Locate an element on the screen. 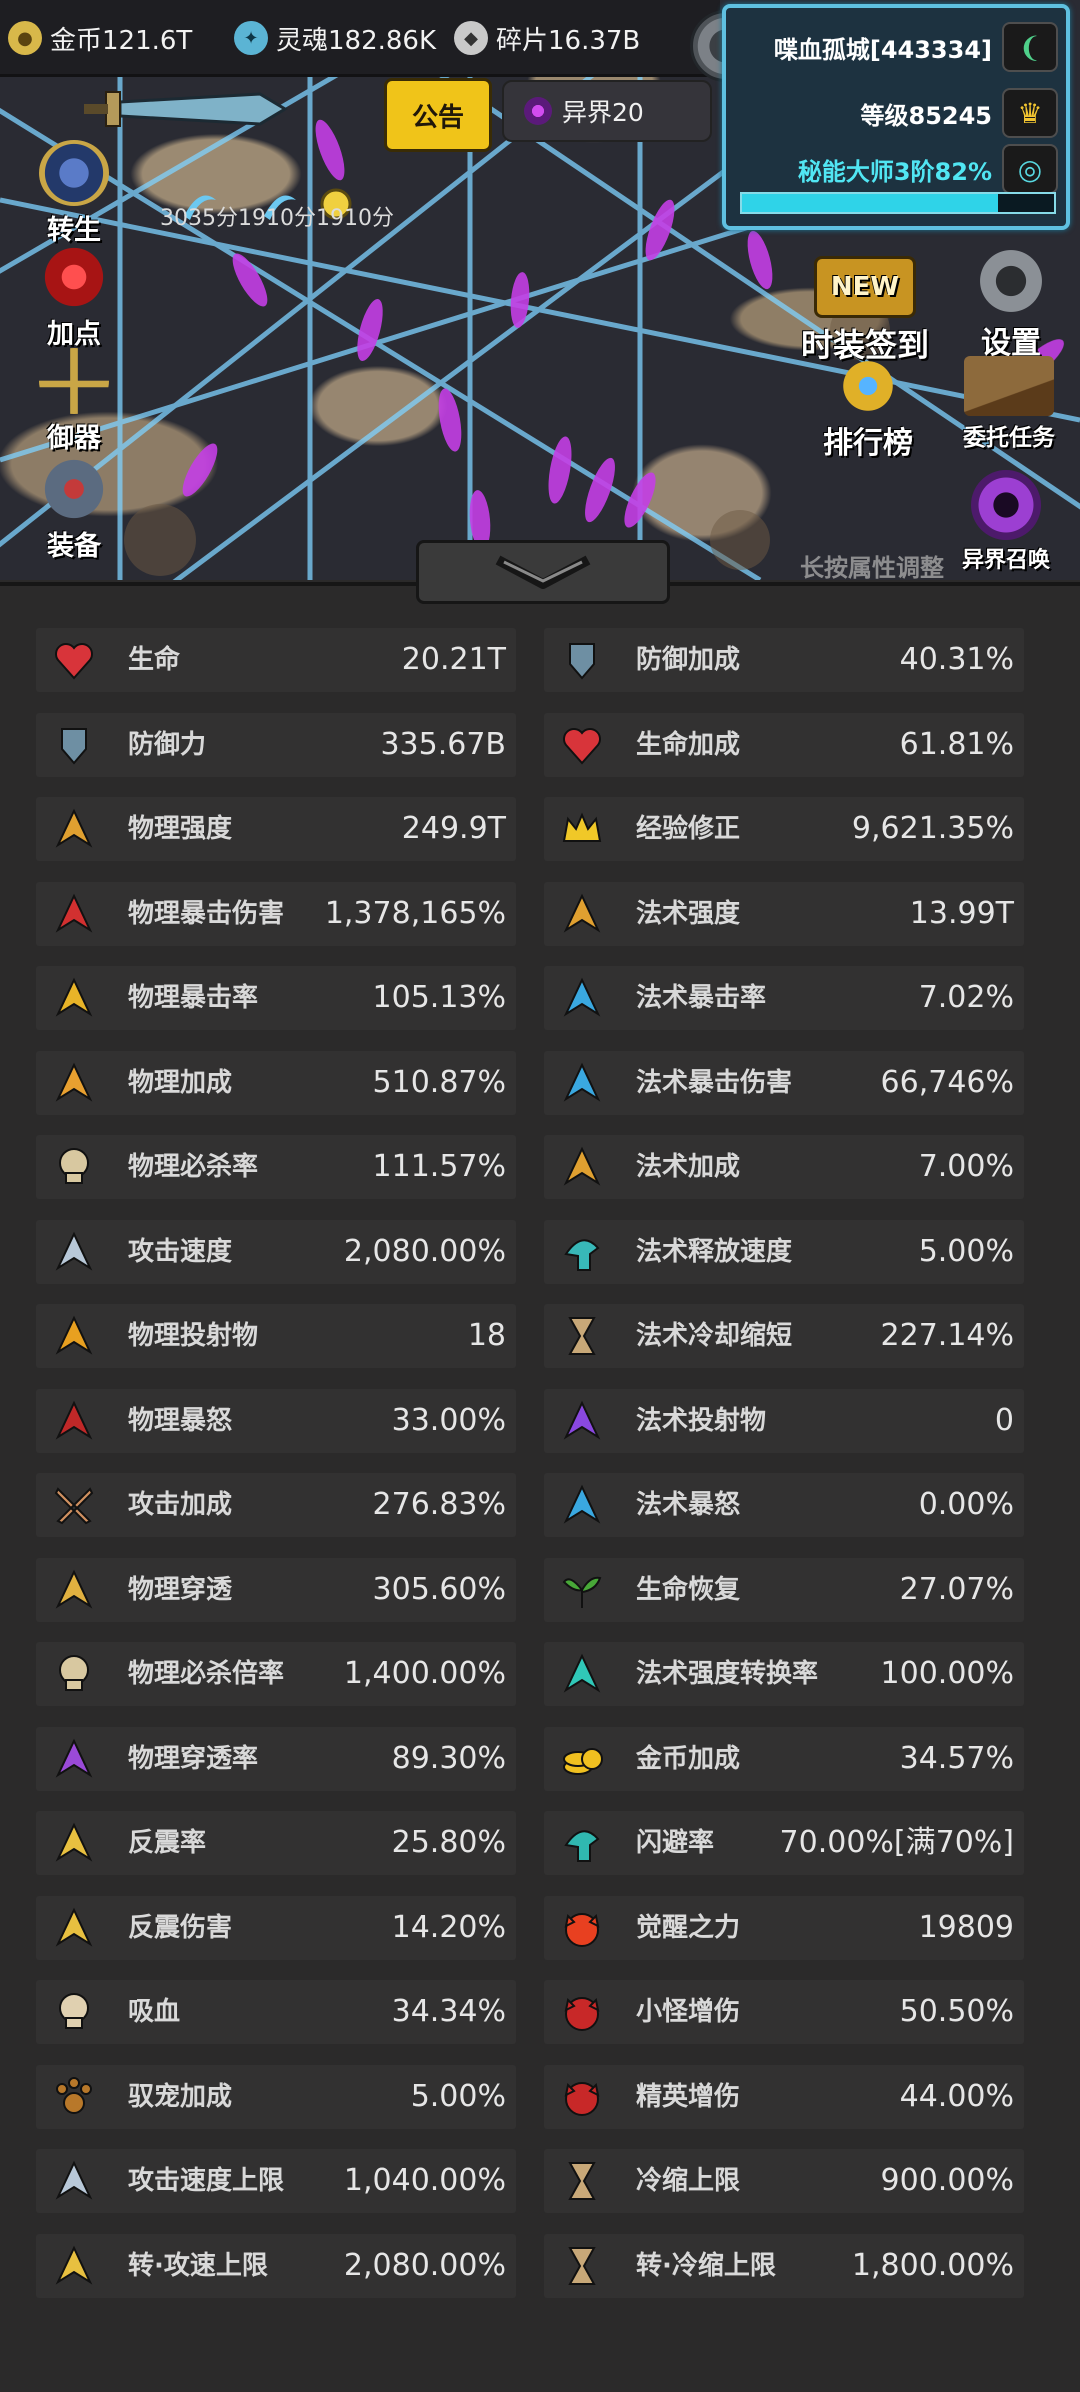 This screenshot has height=2392, width=1080. guild-emblem-icon: ❨ is located at coordinates (1030, 47).